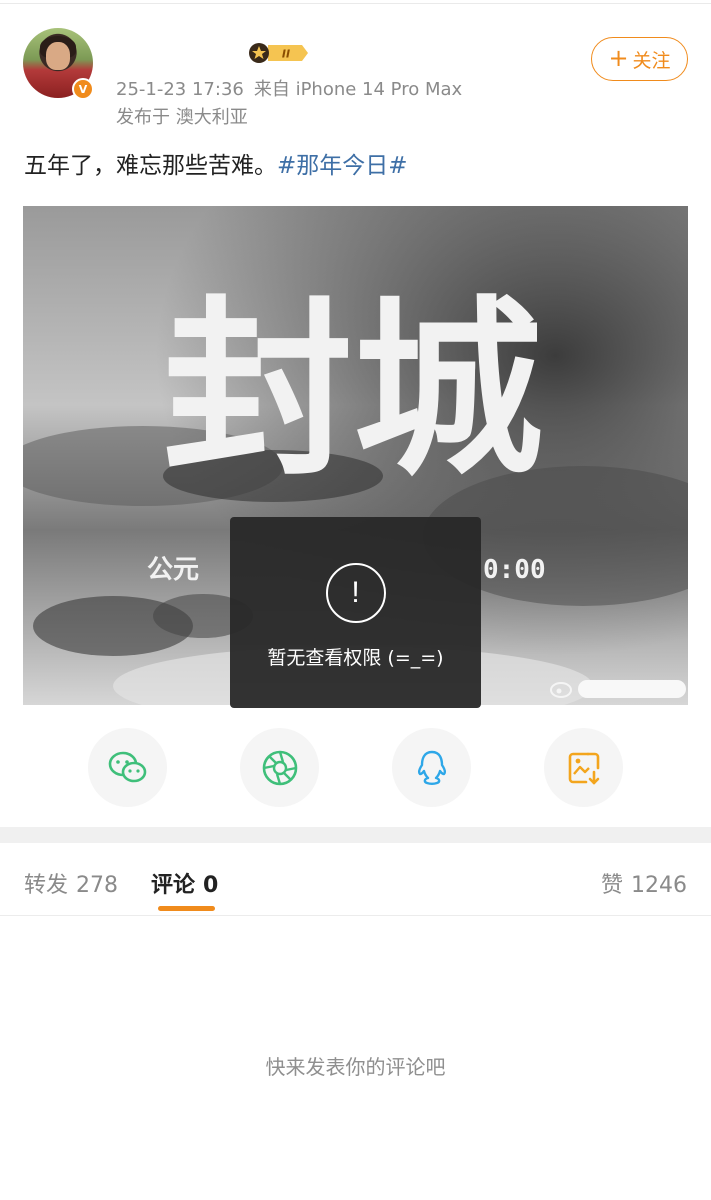 Image resolution: width=711 pixels, height=1200 pixels. What do you see at coordinates (355, 835) in the screenshot?
I see `section-divider` at bounding box center [355, 835].